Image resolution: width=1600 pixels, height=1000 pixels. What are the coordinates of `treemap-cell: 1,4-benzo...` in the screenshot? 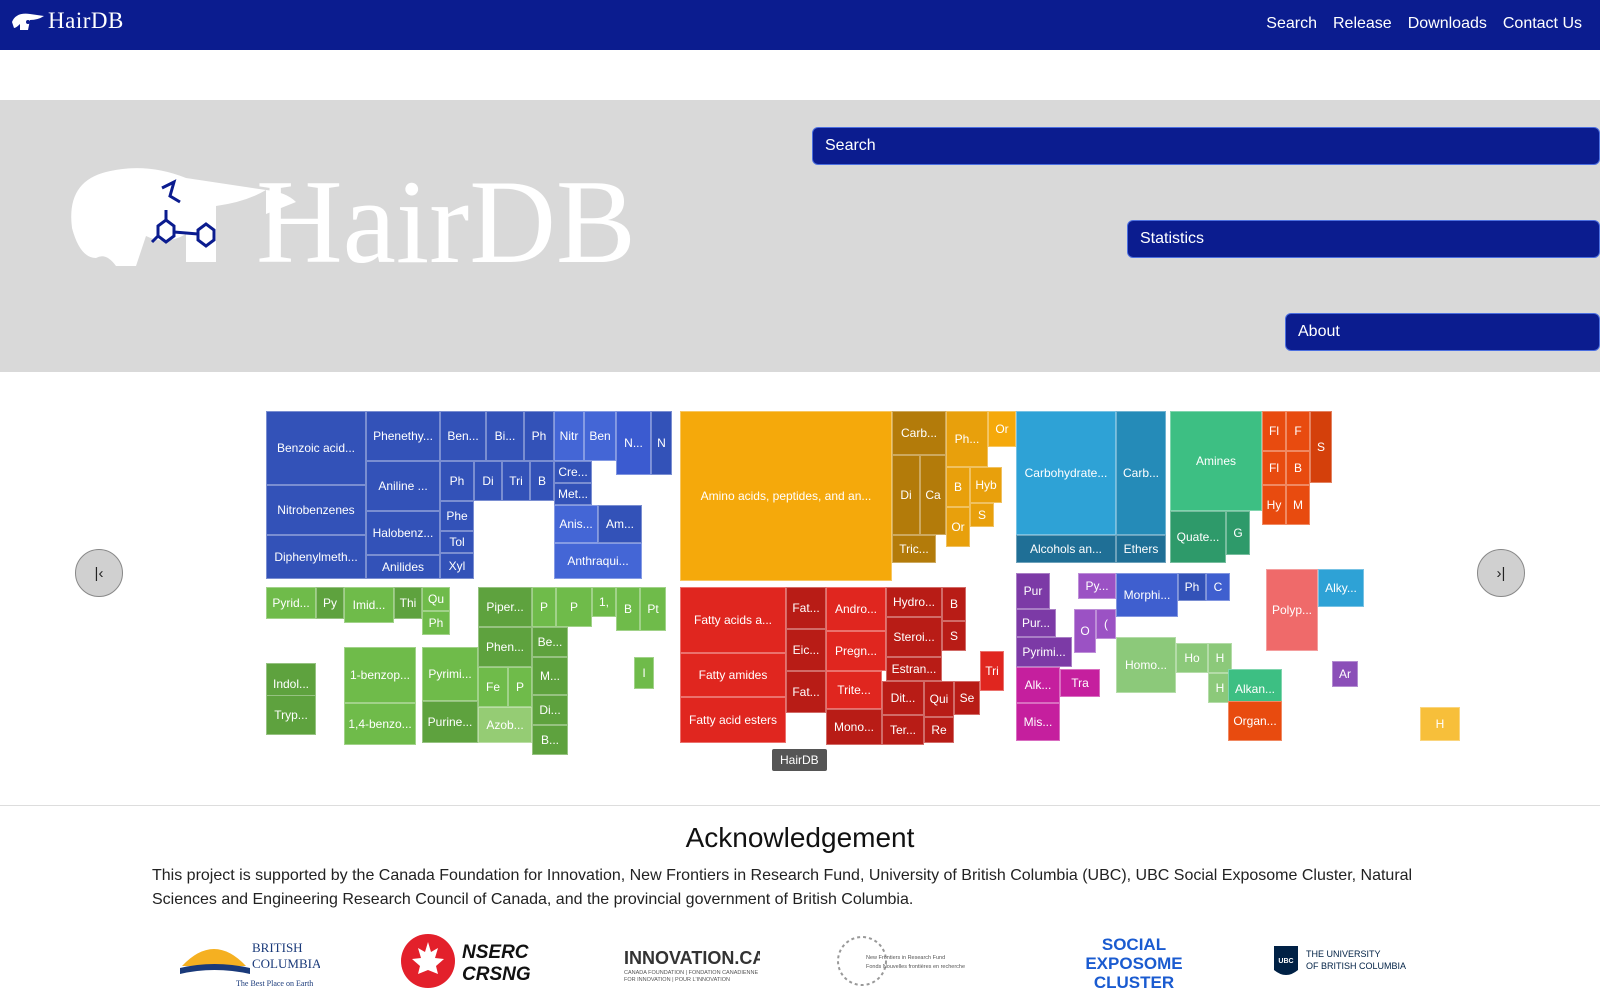 It's located at (380, 724).